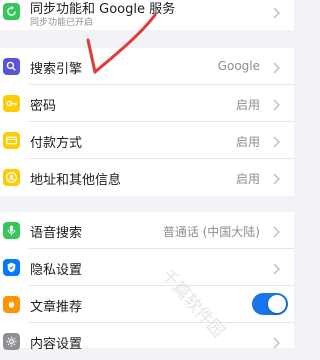 This screenshot has width=320, height=360. I want to click on person-icon, so click(11, 177).